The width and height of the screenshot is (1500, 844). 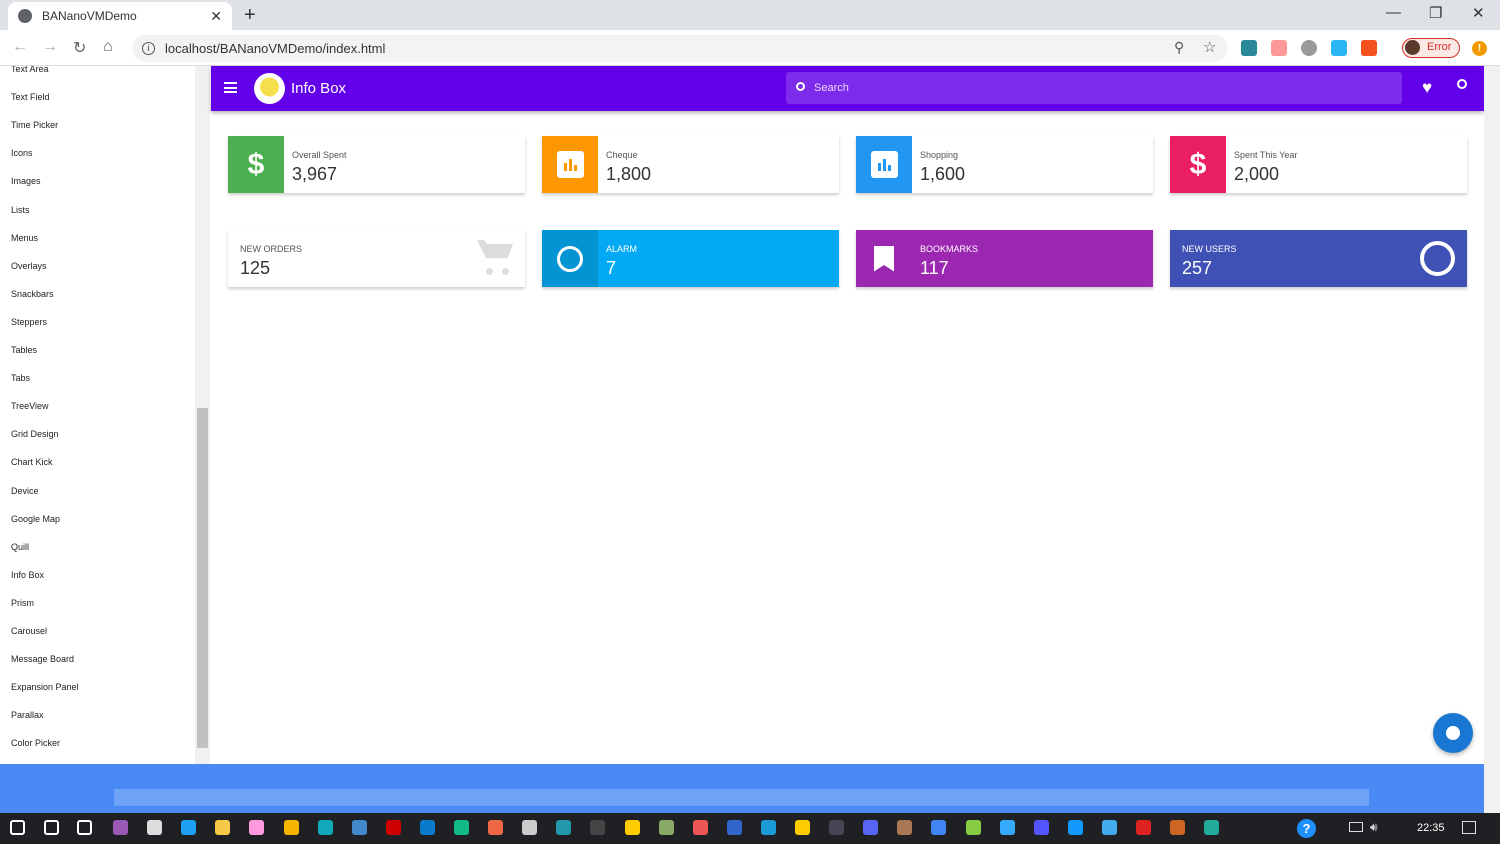 What do you see at coordinates (269, 88) in the screenshot?
I see `avatar` at bounding box center [269, 88].